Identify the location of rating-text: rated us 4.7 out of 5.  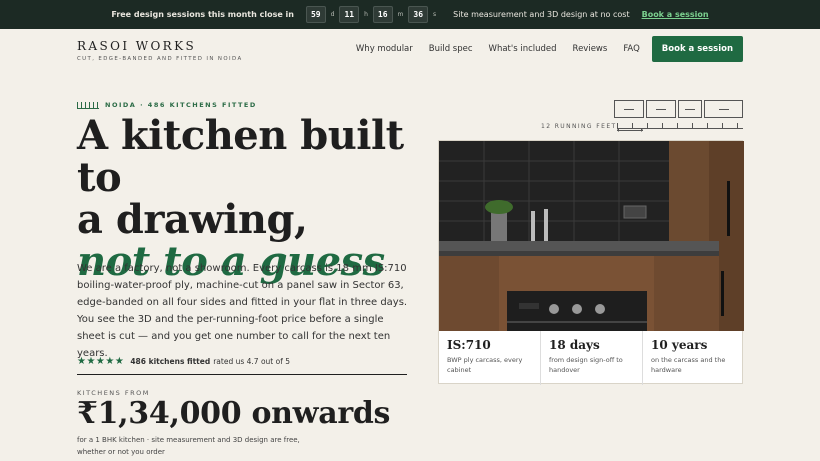
(252, 361).